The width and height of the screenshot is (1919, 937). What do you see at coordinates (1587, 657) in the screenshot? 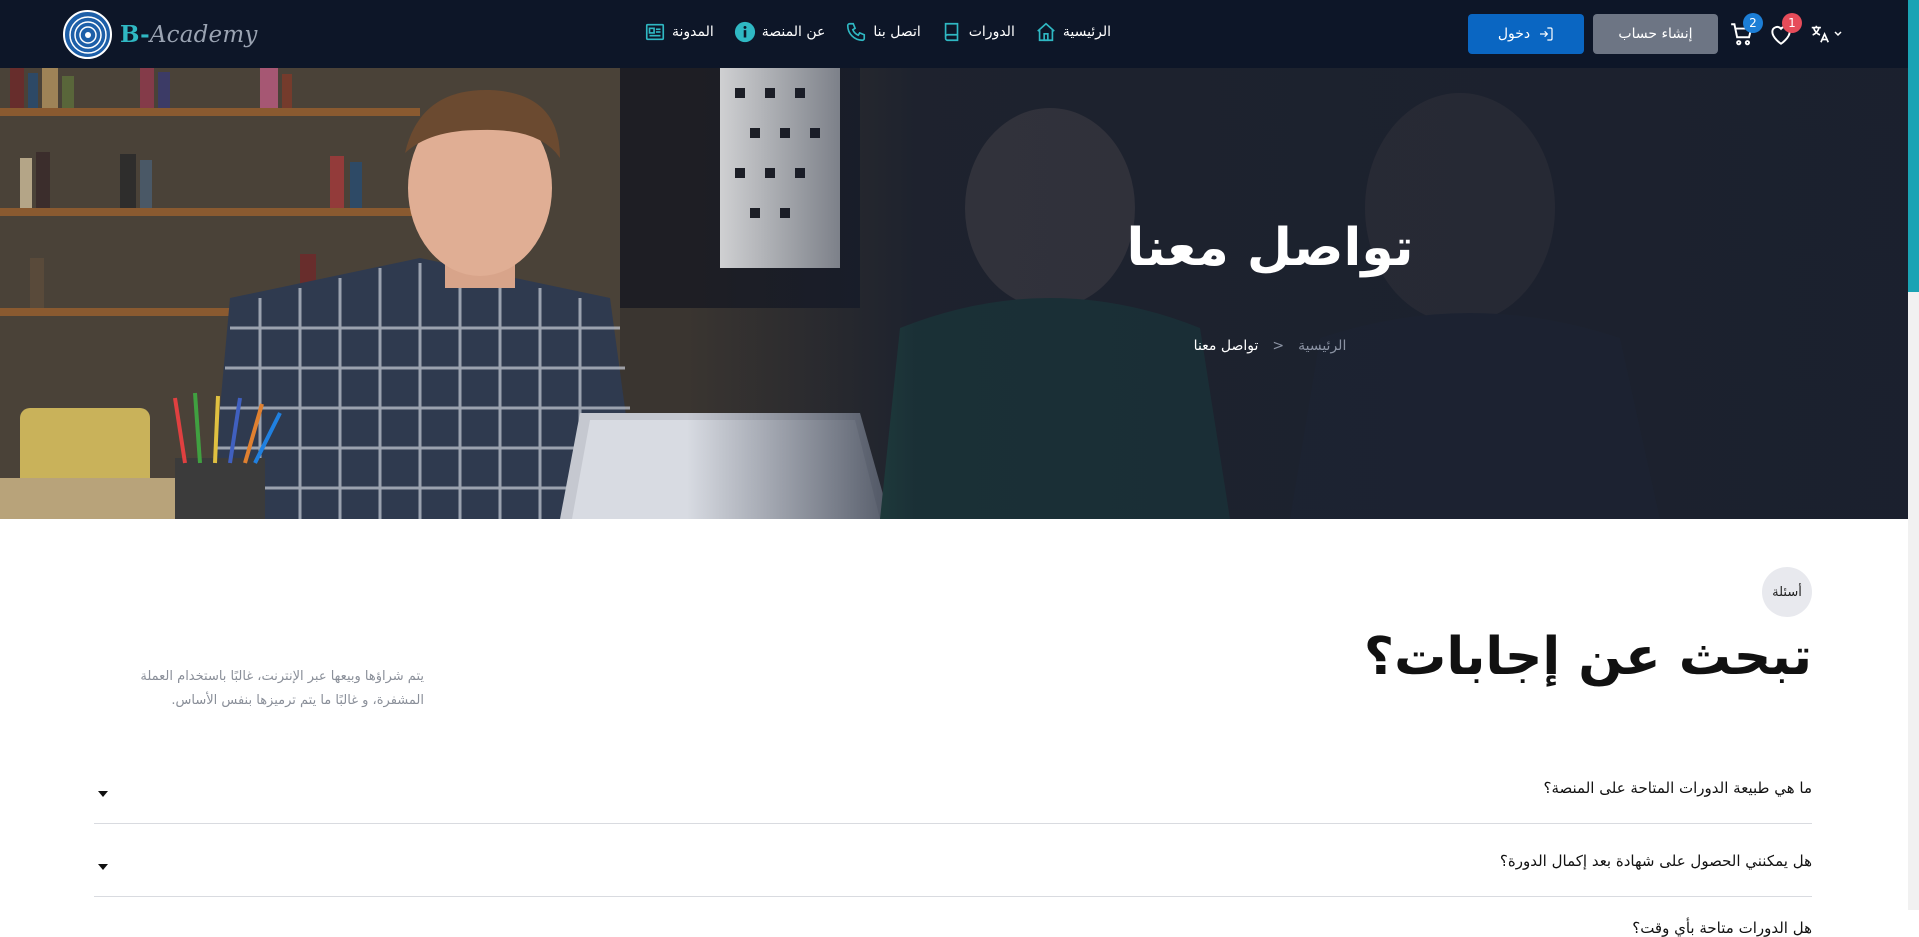
I see `faq-heading: تبحث عن إجابات؟` at bounding box center [1587, 657].